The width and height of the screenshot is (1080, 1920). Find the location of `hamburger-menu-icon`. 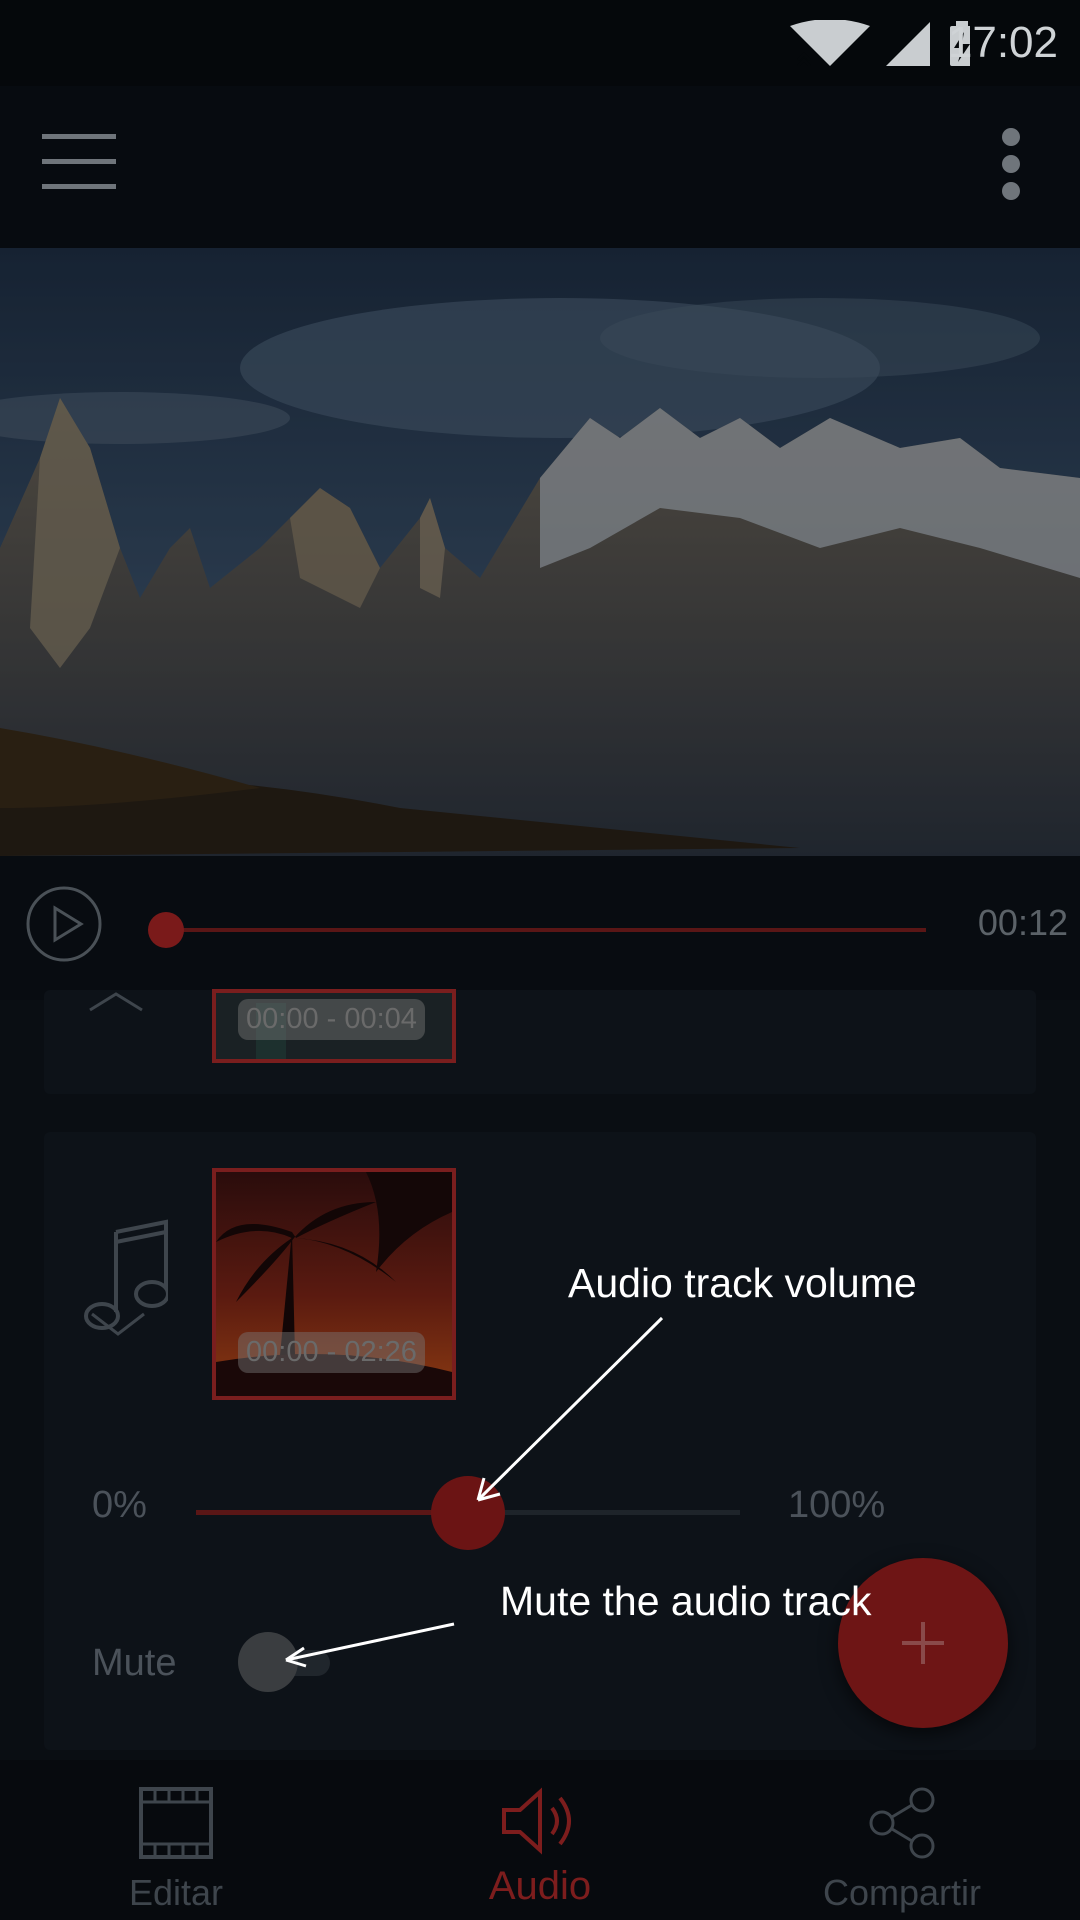

hamburger-menu-icon is located at coordinates (79, 161).